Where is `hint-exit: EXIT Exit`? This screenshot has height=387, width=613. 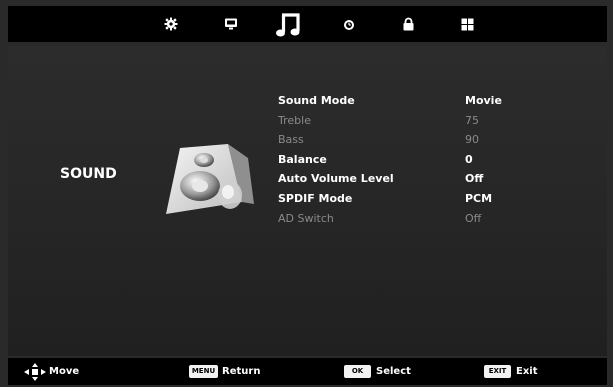 hint-exit: EXIT Exit is located at coordinates (519, 373).